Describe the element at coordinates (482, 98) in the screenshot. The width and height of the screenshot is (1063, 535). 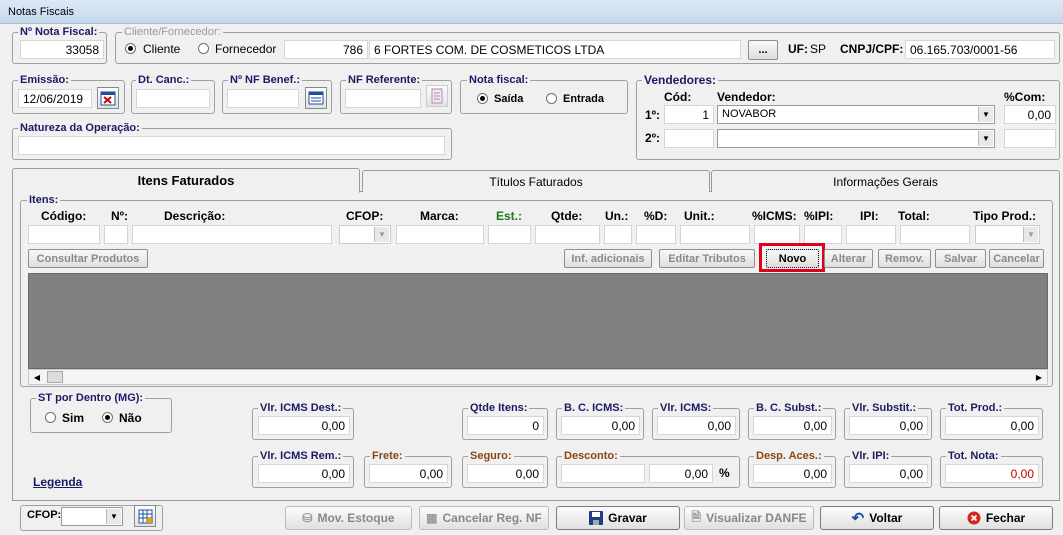
I see `saida-radio` at that location.